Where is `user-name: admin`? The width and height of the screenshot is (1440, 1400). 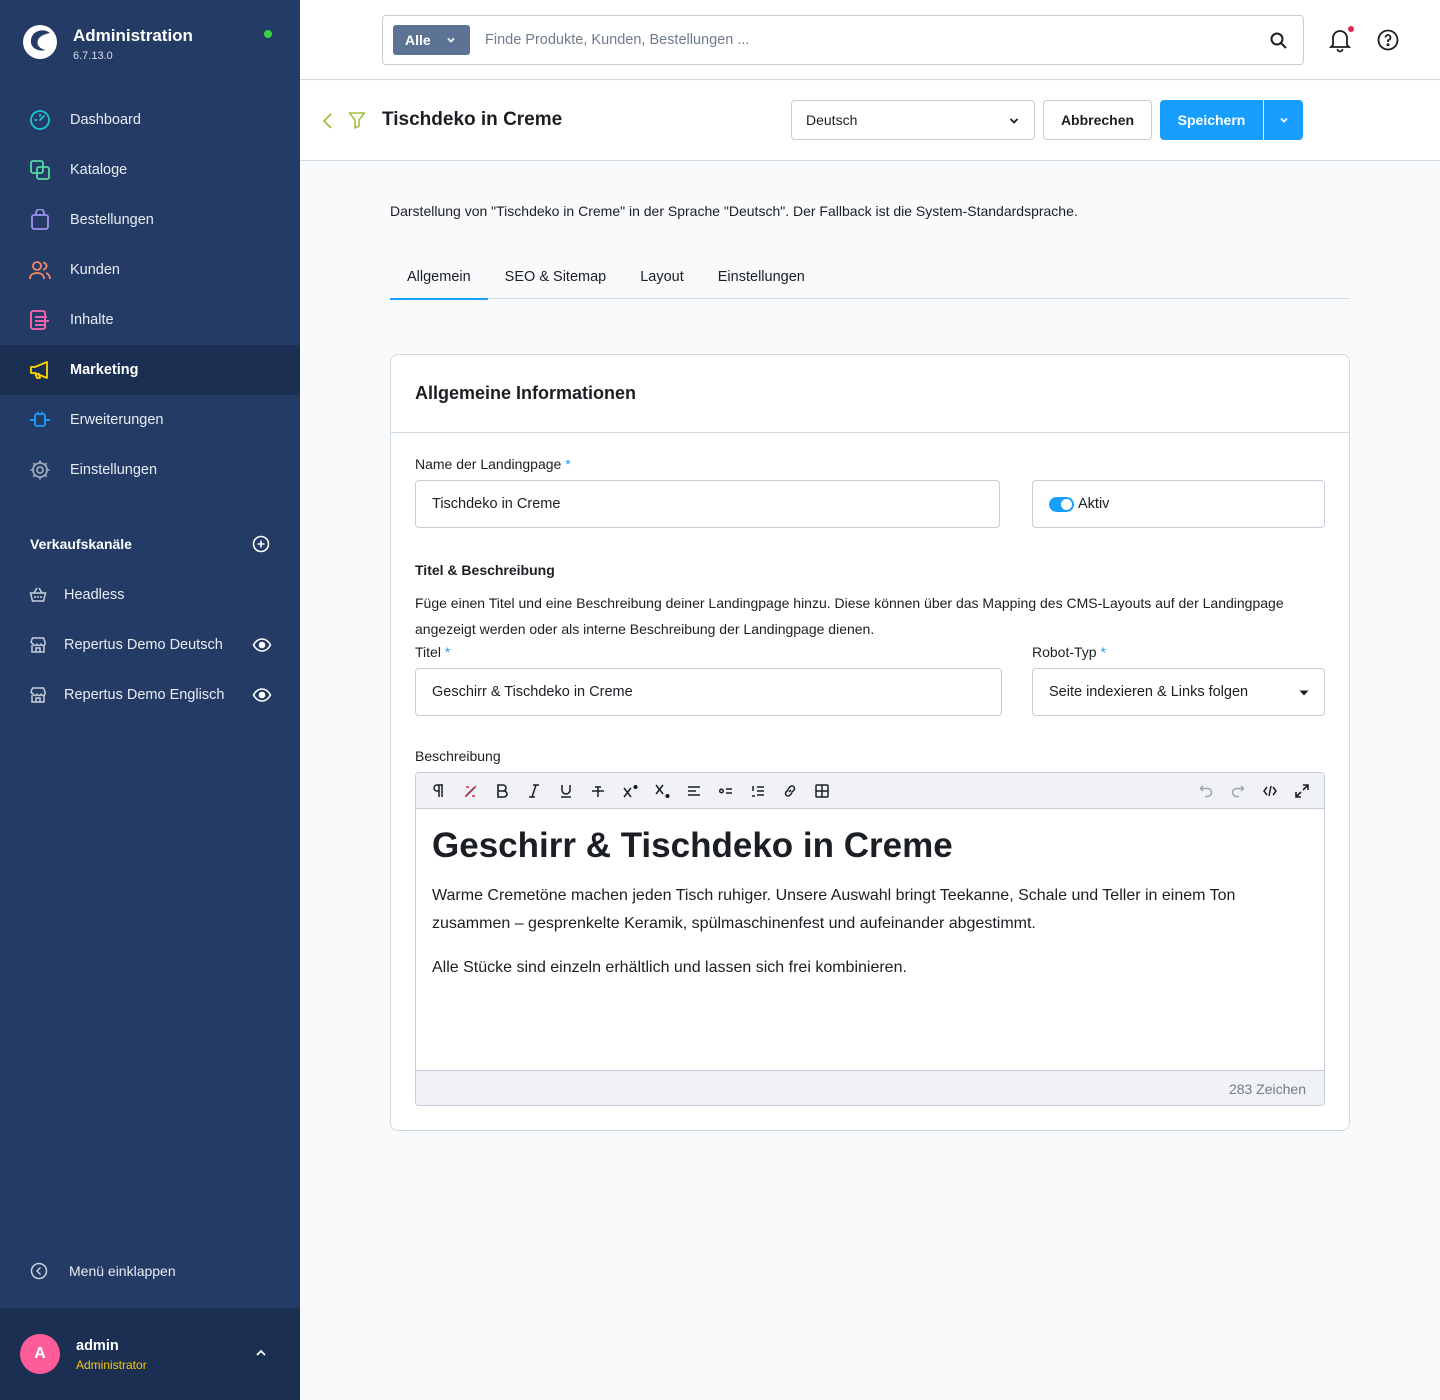
user-name: admin is located at coordinates (97, 1346).